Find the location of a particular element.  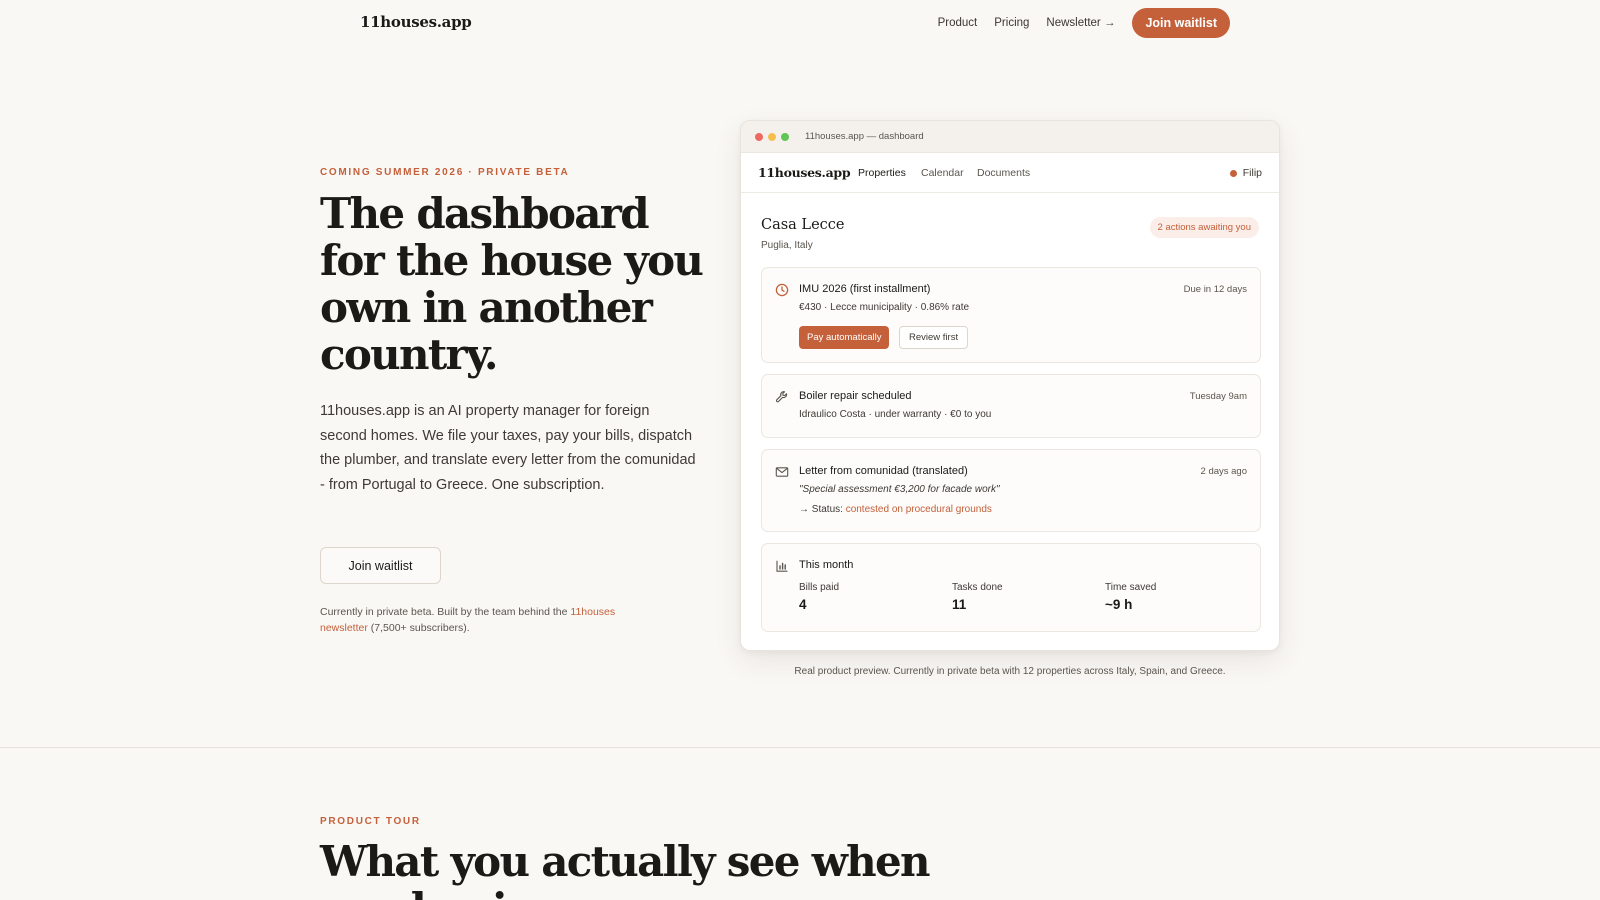

stat-label: Tasks done is located at coordinates (977, 587).